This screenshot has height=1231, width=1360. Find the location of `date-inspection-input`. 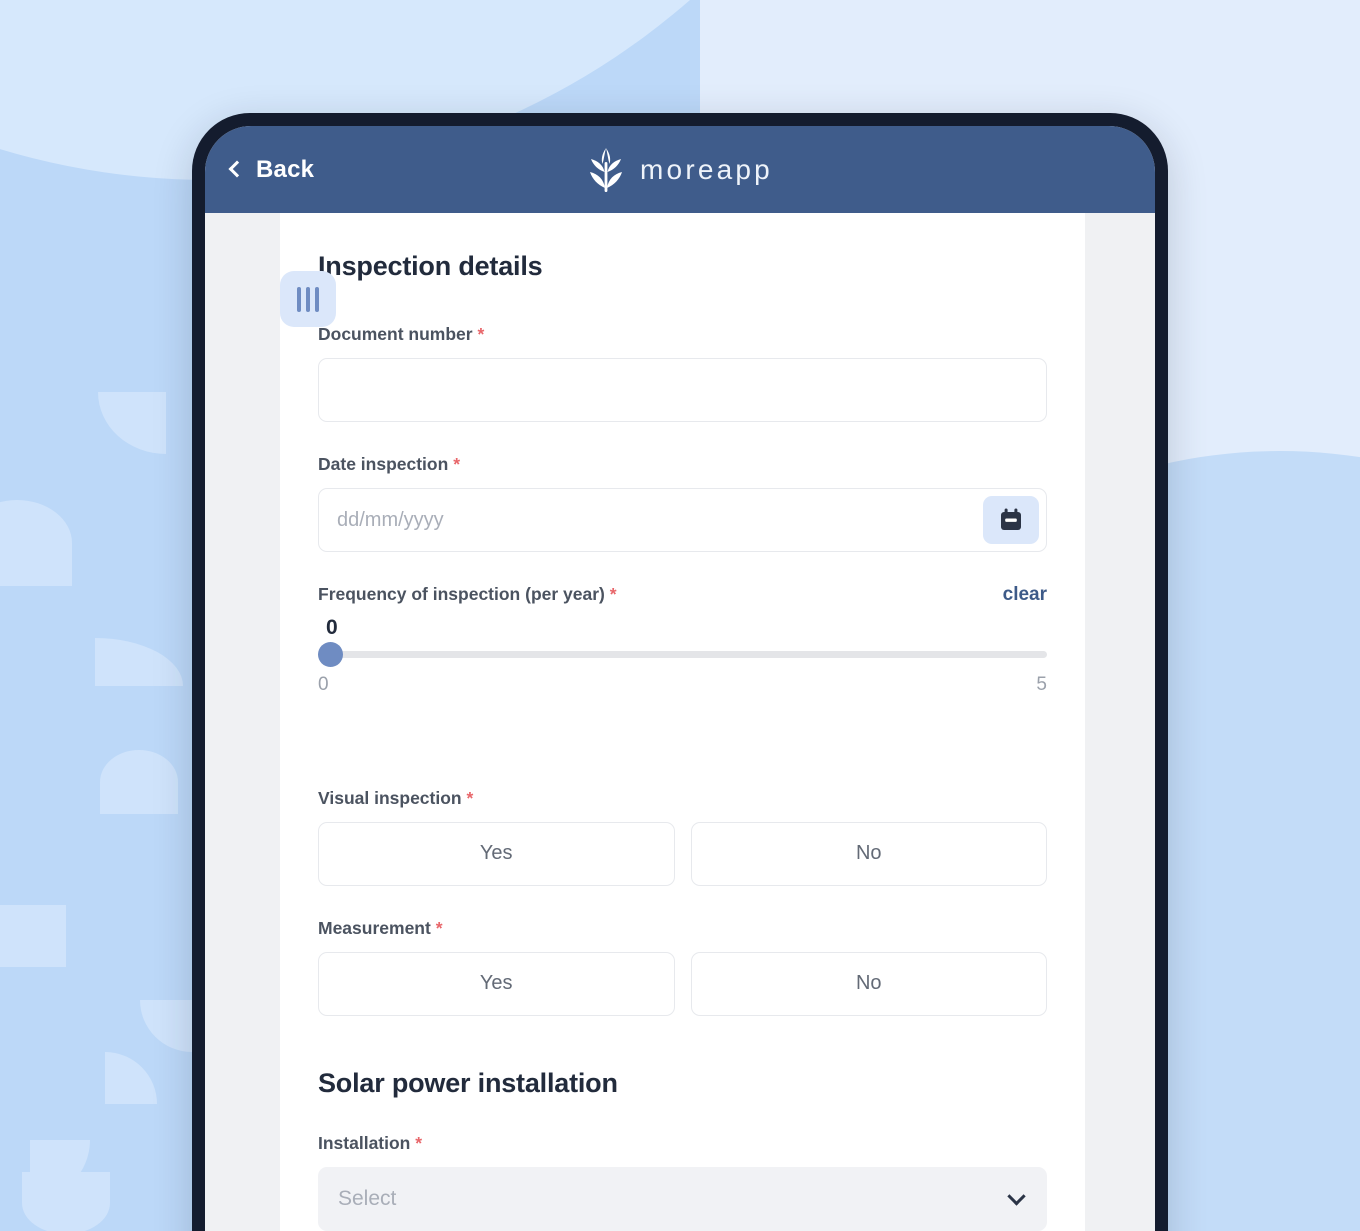

date-inspection-input is located at coordinates (682, 520).